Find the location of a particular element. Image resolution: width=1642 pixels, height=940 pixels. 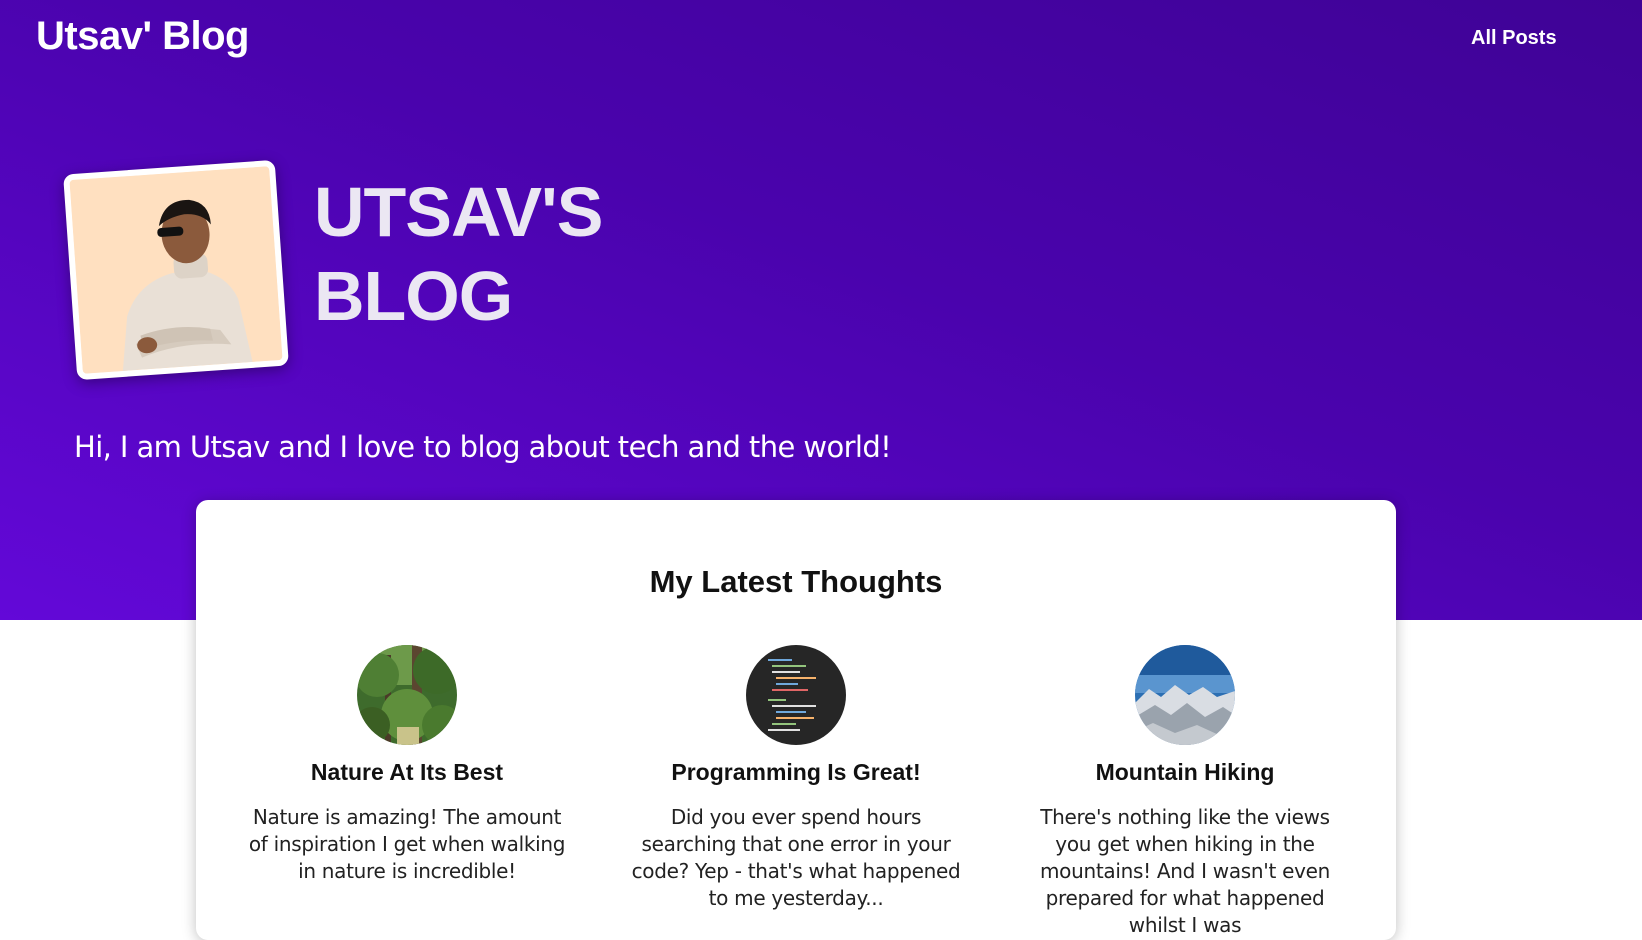

forest-image is located at coordinates (407, 695).